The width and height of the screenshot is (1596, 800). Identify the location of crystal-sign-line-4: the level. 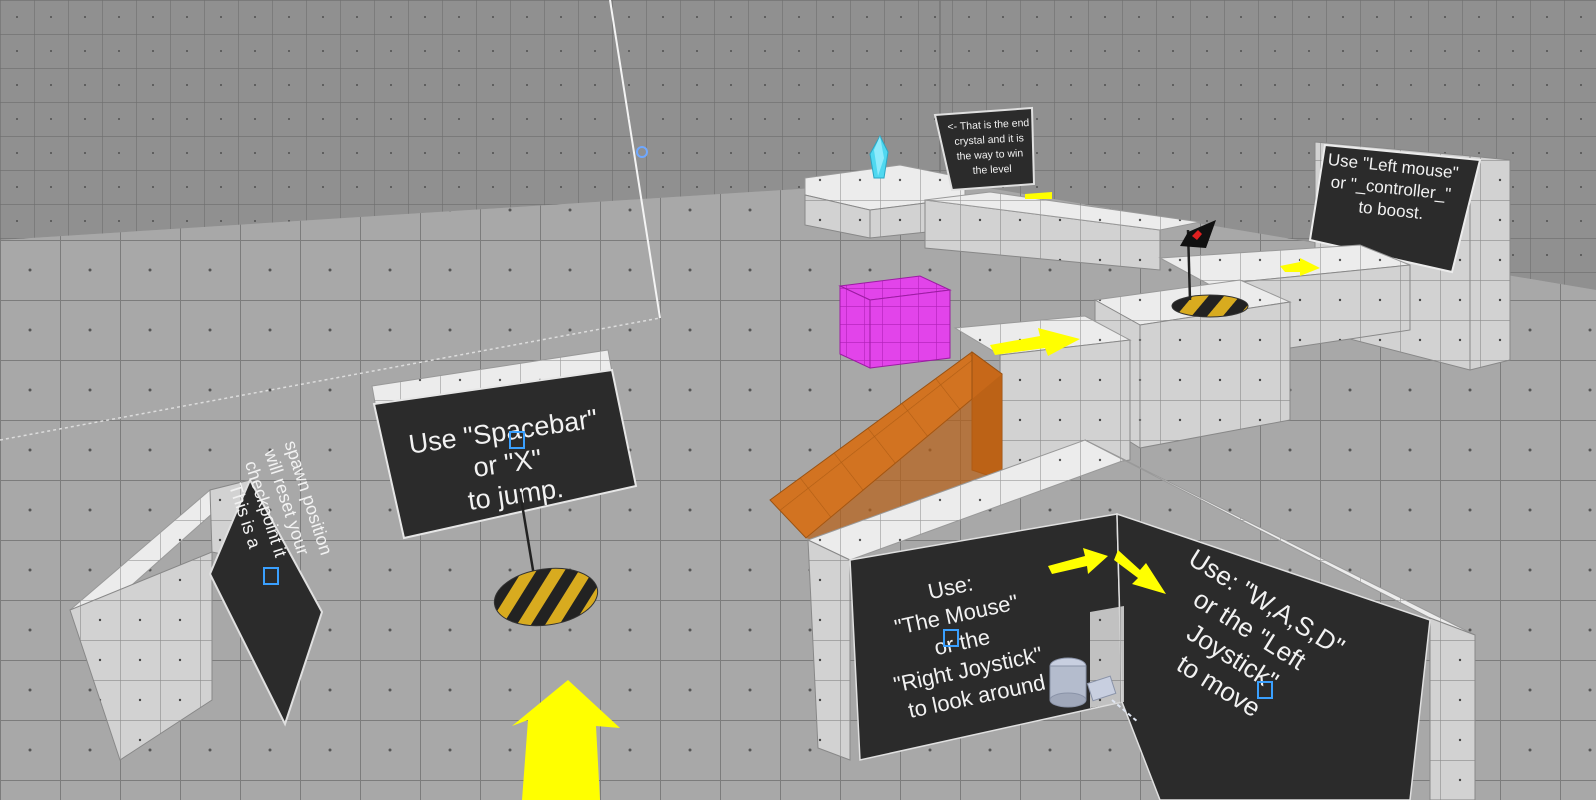
(992, 170).